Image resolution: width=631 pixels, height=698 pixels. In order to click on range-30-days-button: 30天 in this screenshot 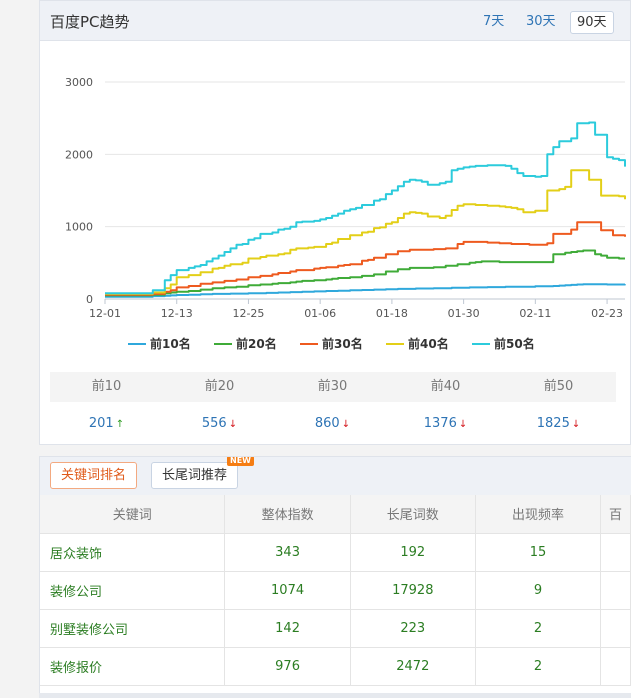, I will do `click(541, 22)`.